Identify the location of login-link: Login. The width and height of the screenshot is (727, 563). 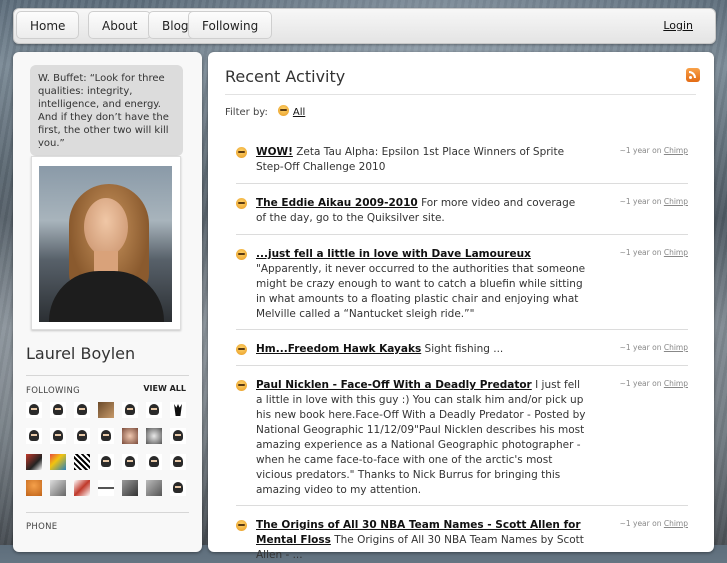
(678, 25).